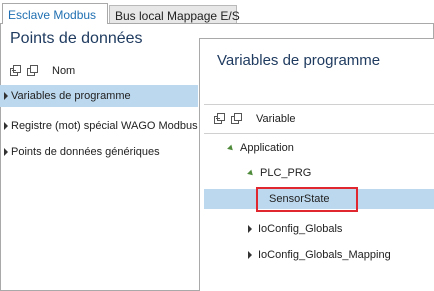 Image resolution: width=434 pixels, height=291 pixels. Describe the element at coordinates (267, 148) in the screenshot. I see `tree-item-label: Application` at that location.